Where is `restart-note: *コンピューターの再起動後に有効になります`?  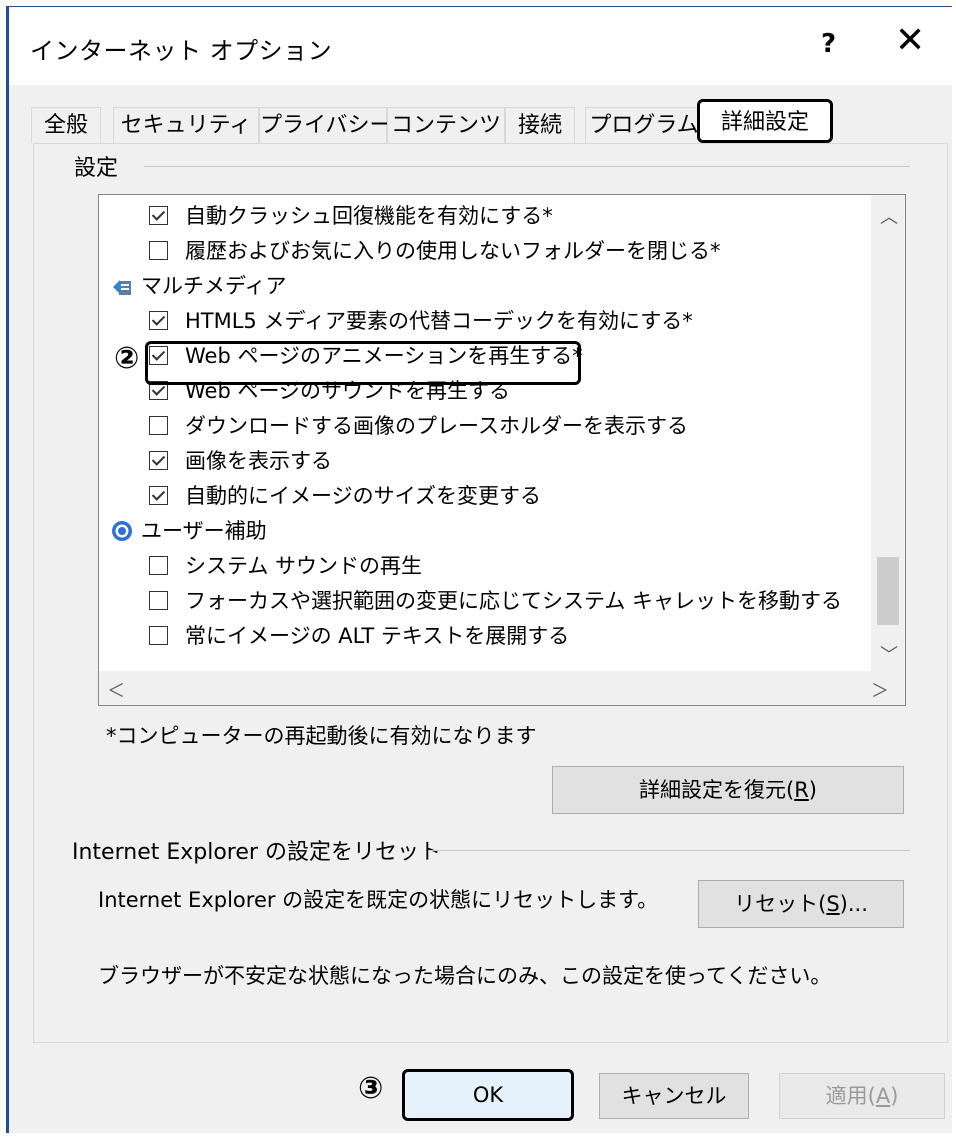 restart-note: *コンピューターの再起動後に有効になります is located at coordinates (321, 736).